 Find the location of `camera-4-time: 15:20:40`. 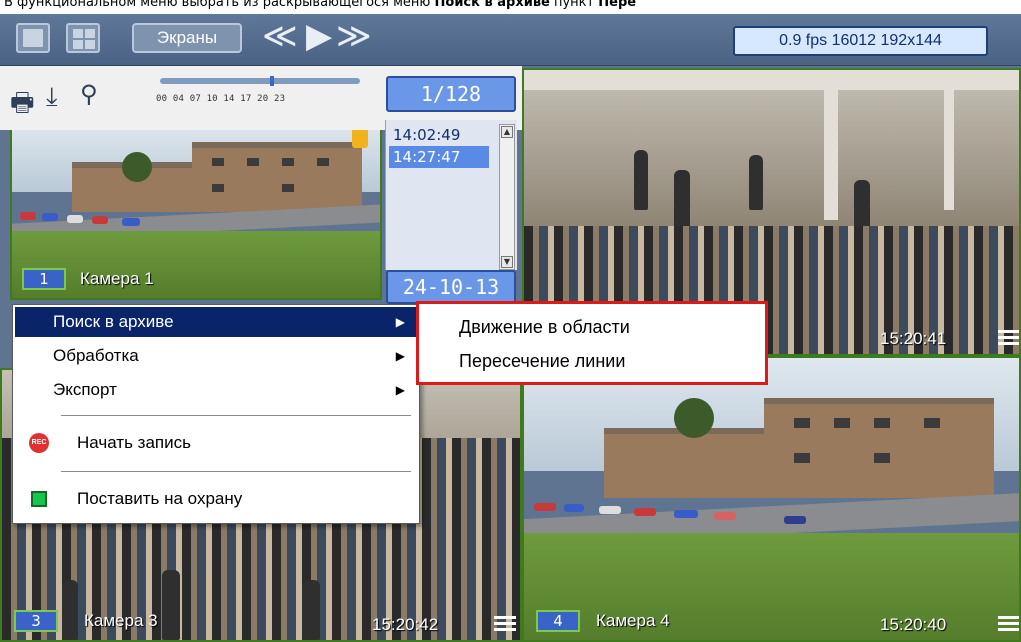

camera-4-time: 15:20:40 is located at coordinates (913, 624).